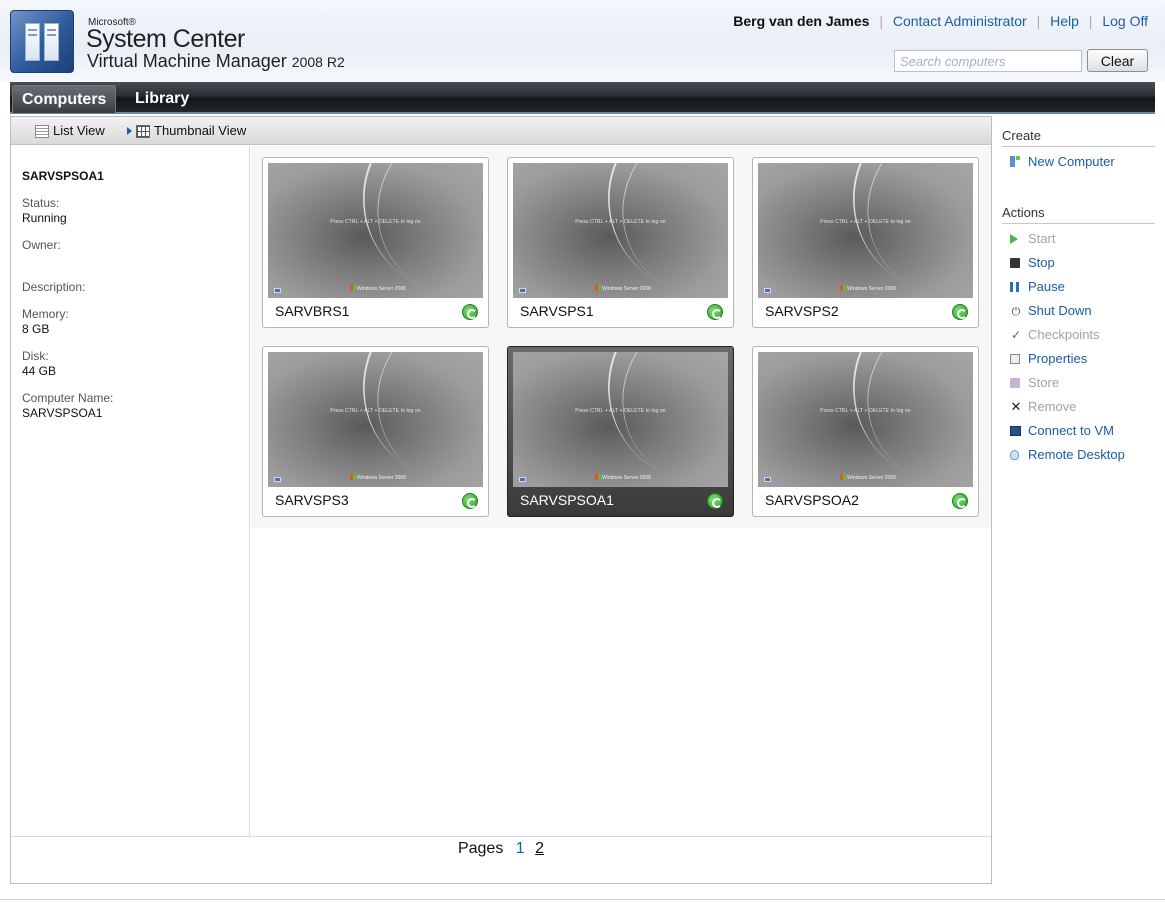 The height and width of the screenshot is (904, 1165). What do you see at coordinates (1032, 240) in the screenshot?
I see `start-action: Start` at bounding box center [1032, 240].